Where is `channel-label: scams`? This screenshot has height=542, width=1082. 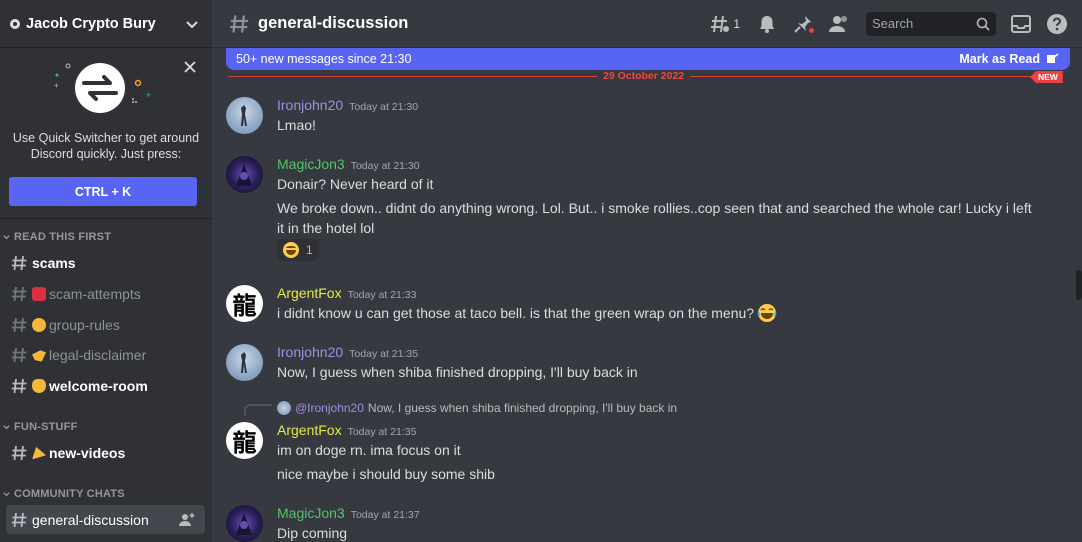 channel-label: scams is located at coordinates (54, 262).